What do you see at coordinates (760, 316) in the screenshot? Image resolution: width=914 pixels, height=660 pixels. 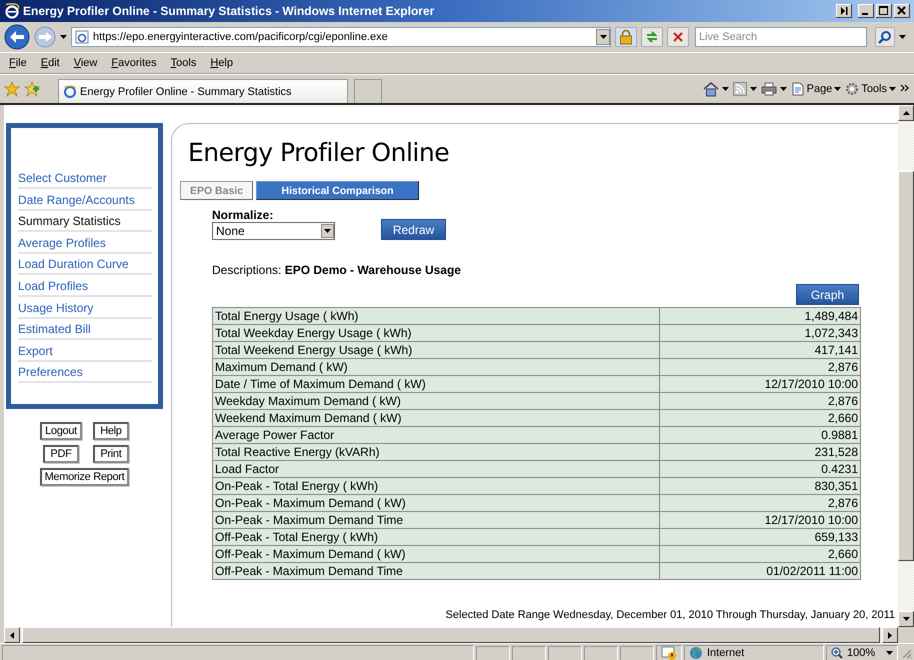 I see `table-cell: 1,489,484` at bounding box center [760, 316].